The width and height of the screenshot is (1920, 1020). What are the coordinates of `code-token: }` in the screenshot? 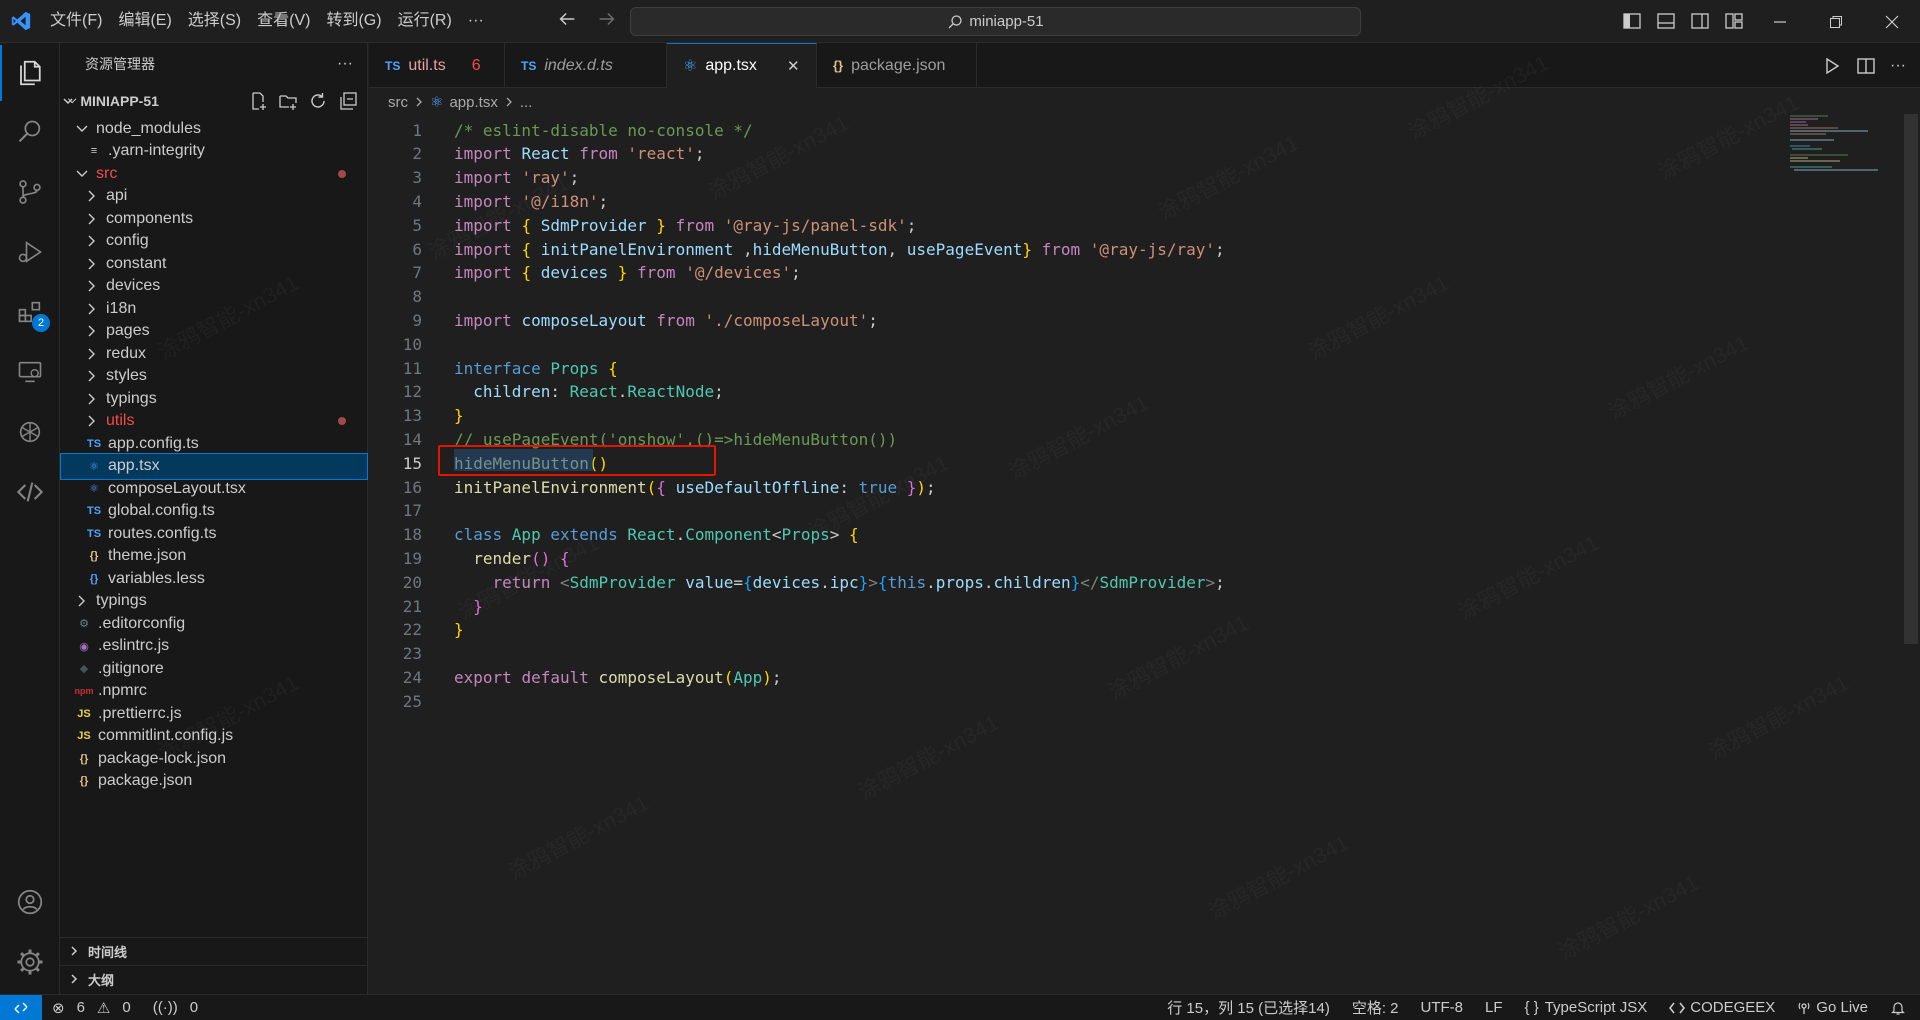 It's located at (666, 225).